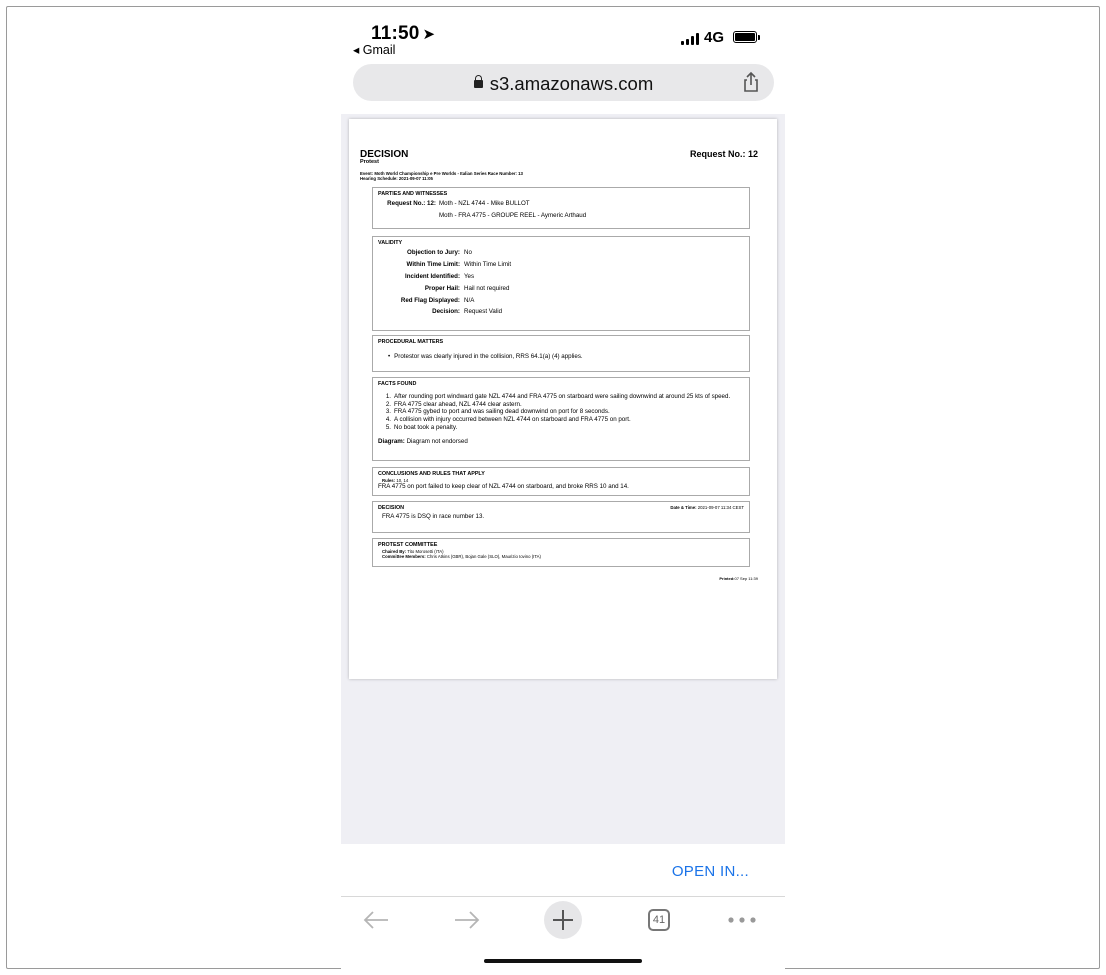  I want to click on back-button, so click(376, 920).